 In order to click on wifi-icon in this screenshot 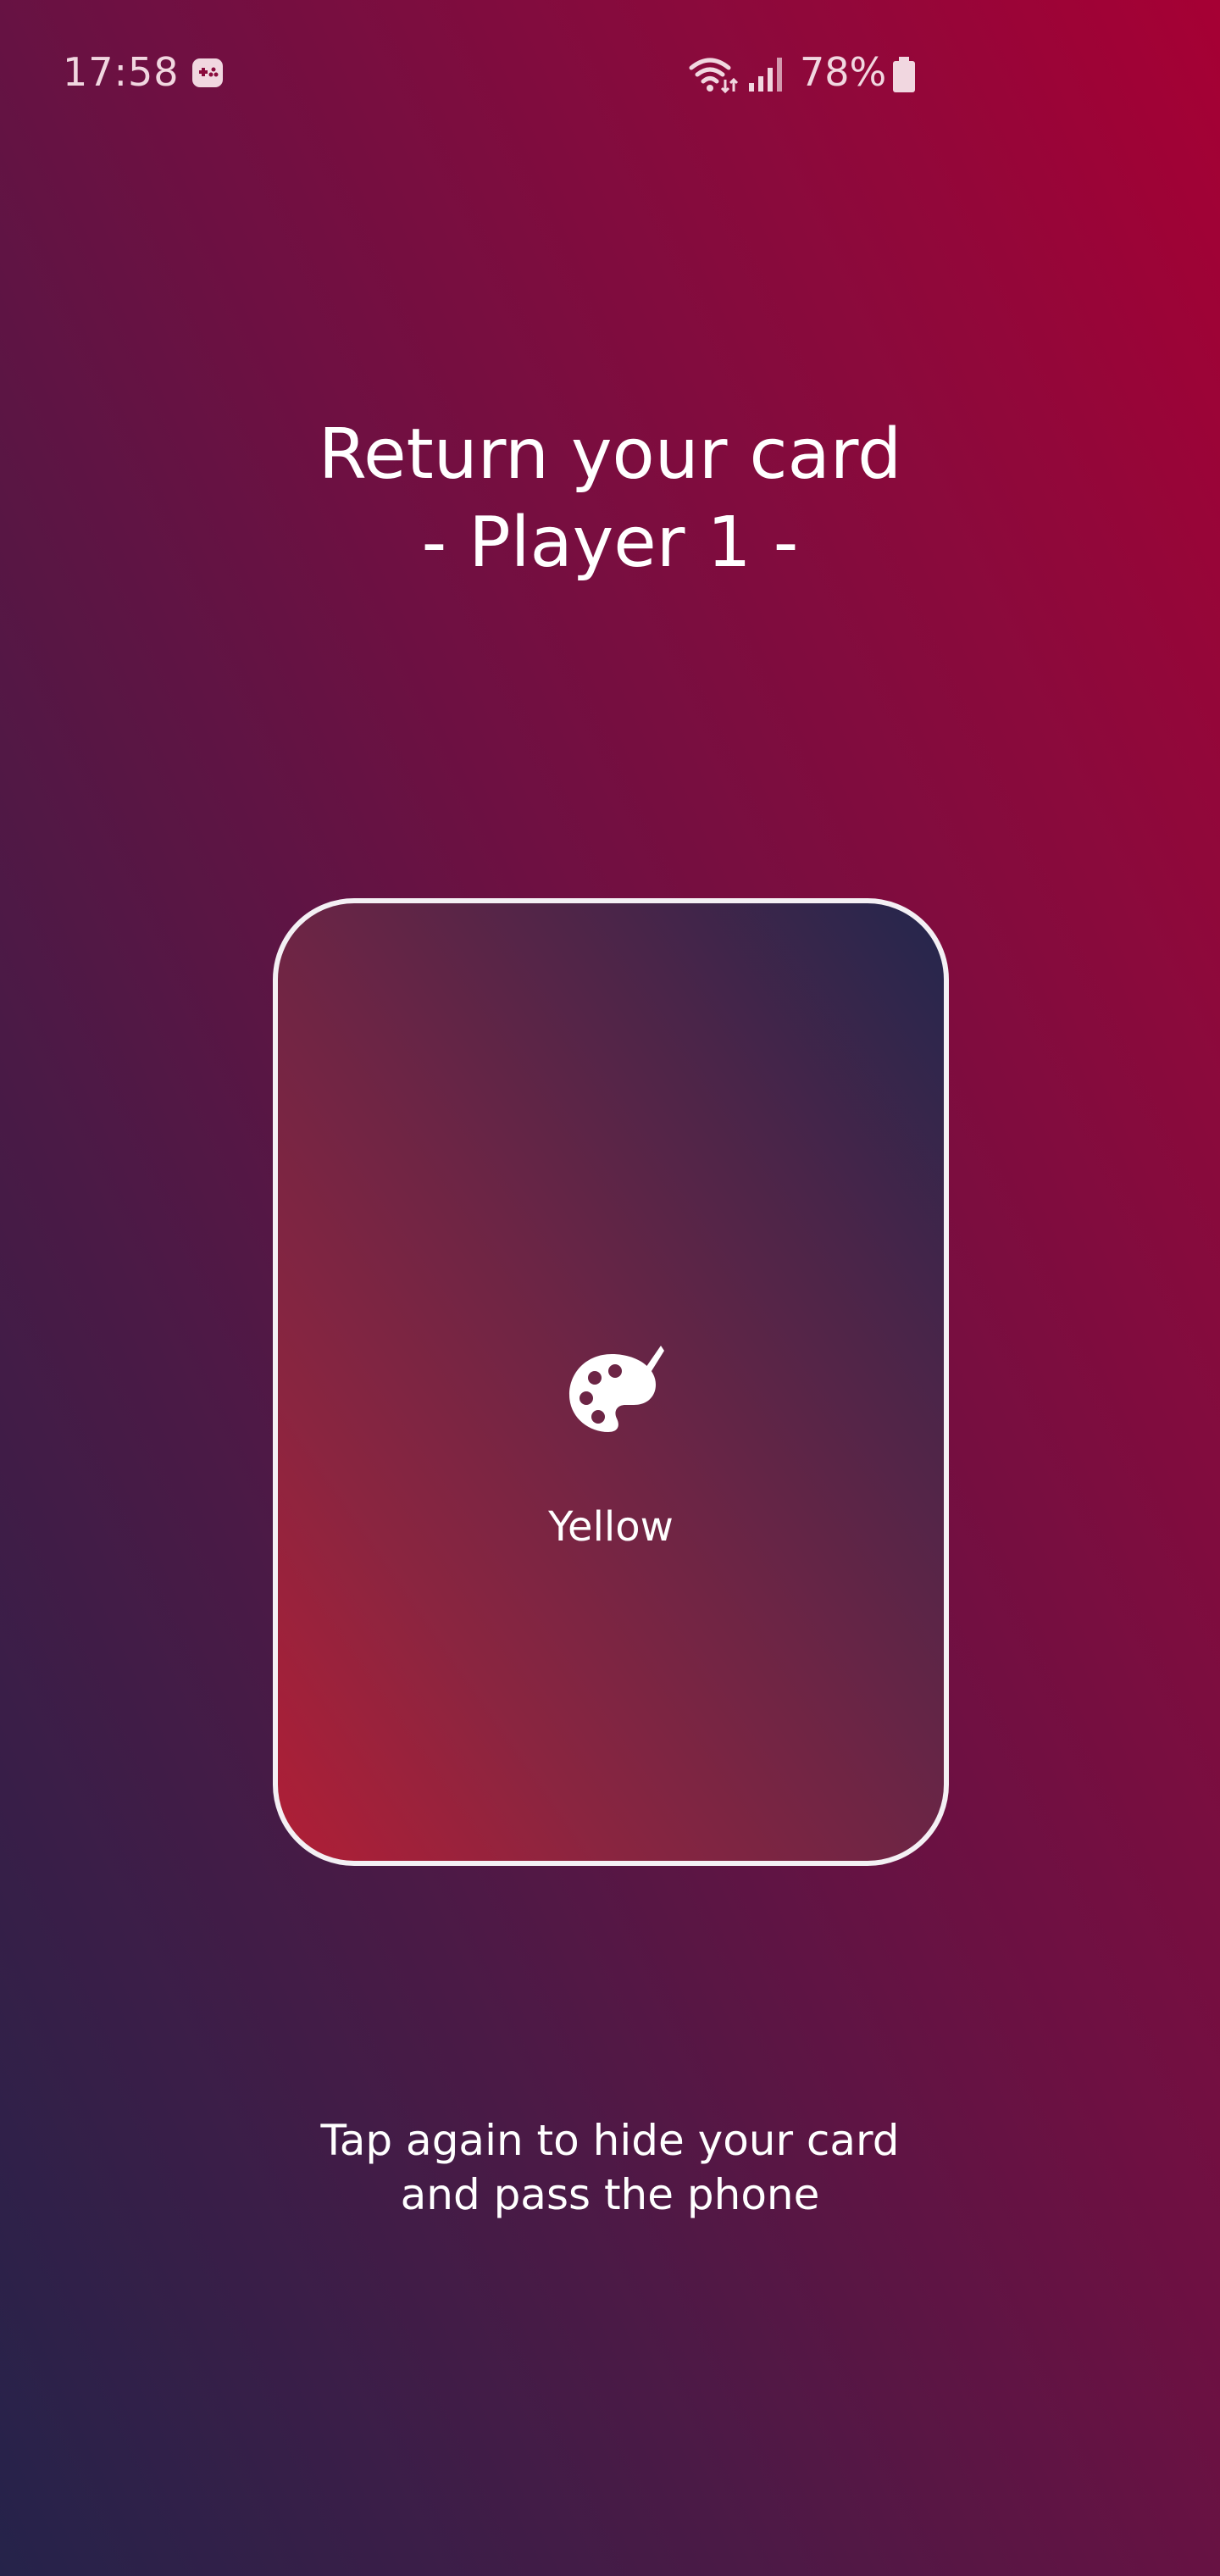, I will do `click(714, 76)`.